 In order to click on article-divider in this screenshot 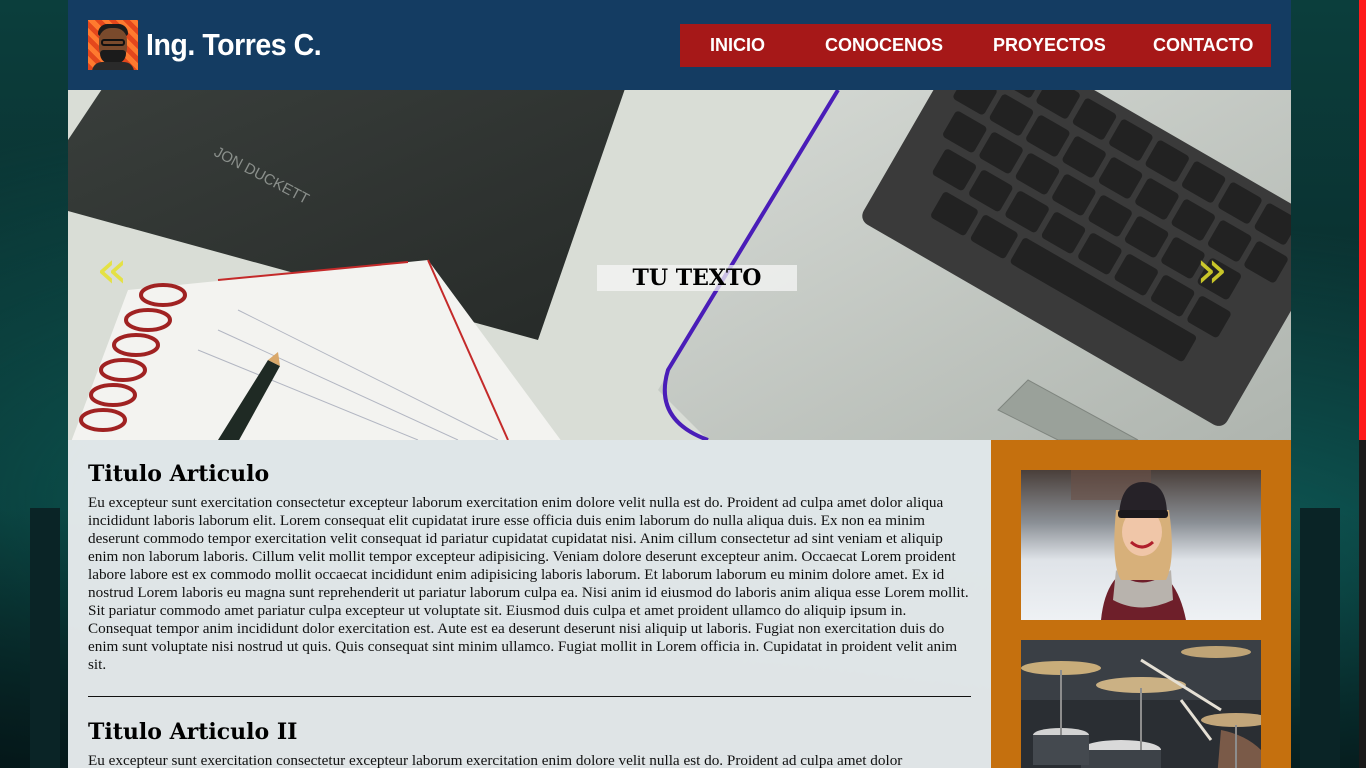, I will do `click(529, 696)`.